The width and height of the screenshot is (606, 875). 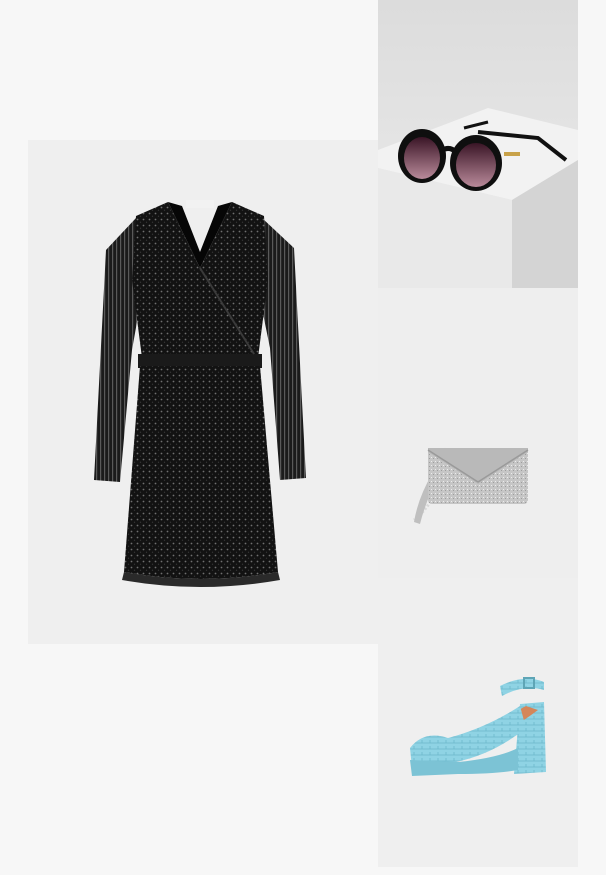 I want to click on product-tile-sunglasses, so click(x=478, y=144).